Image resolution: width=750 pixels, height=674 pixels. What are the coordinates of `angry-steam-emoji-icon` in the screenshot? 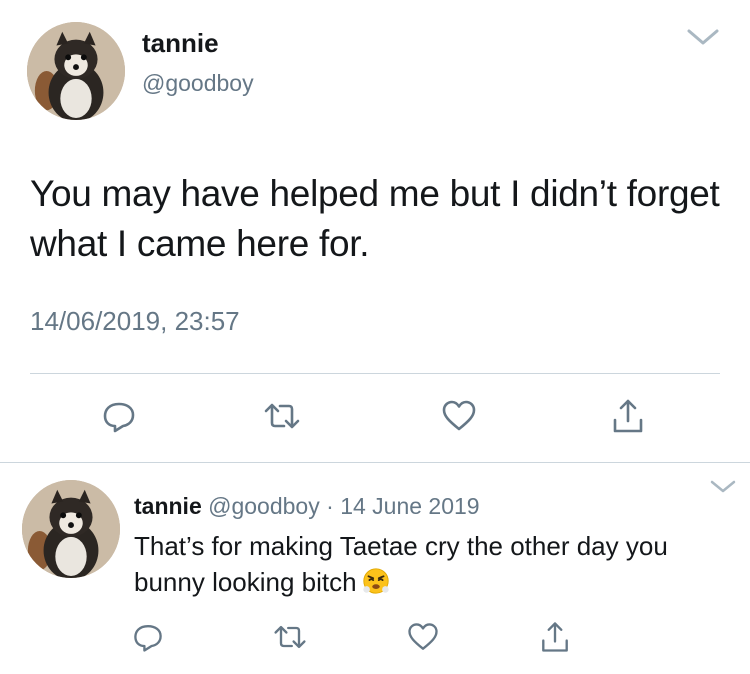 It's located at (376, 581).